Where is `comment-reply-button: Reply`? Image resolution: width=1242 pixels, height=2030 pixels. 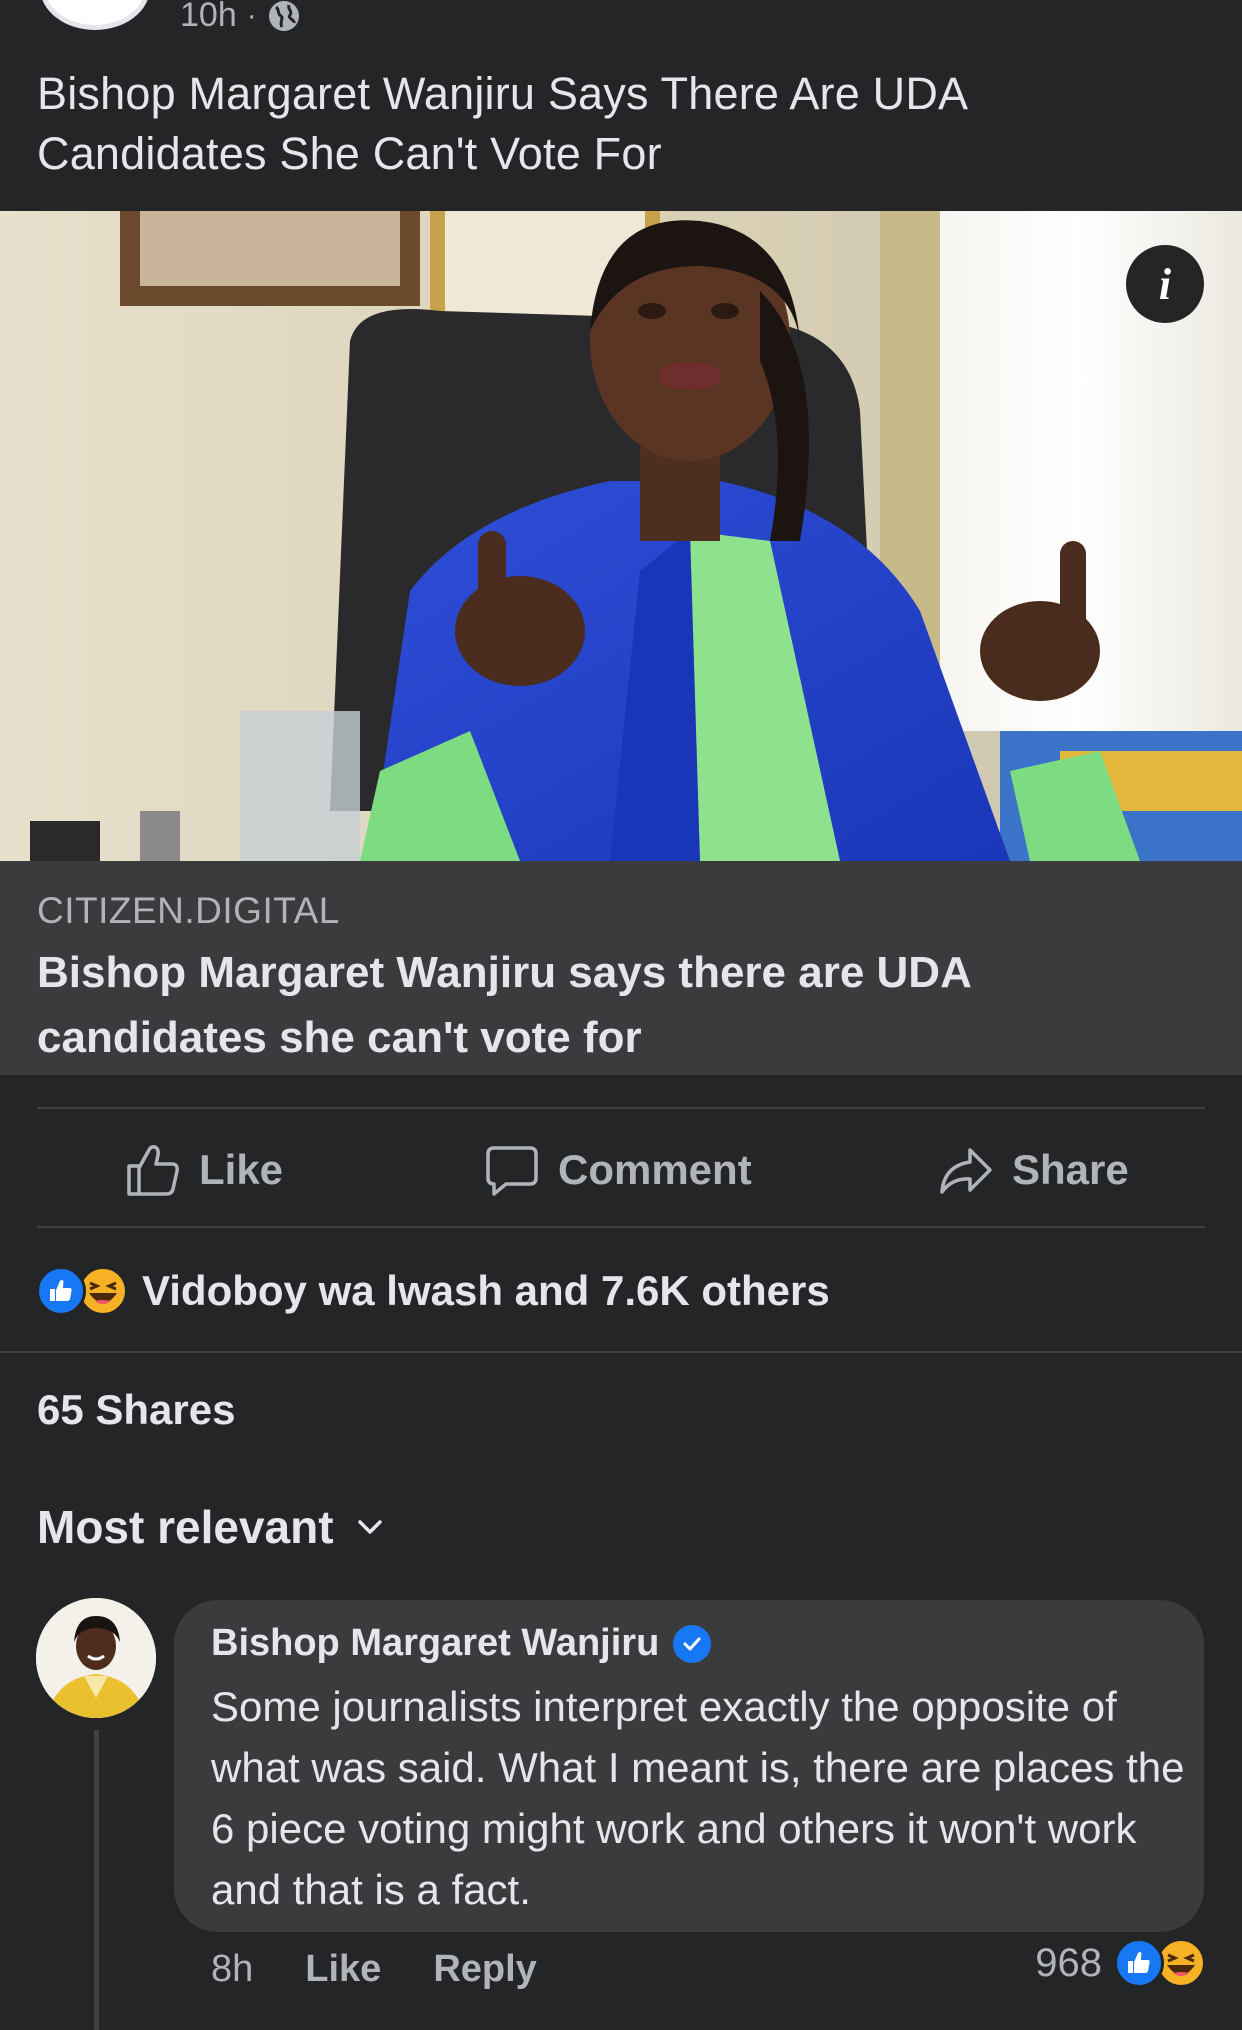 comment-reply-button: Reply is located at coordinates (484, 1969).